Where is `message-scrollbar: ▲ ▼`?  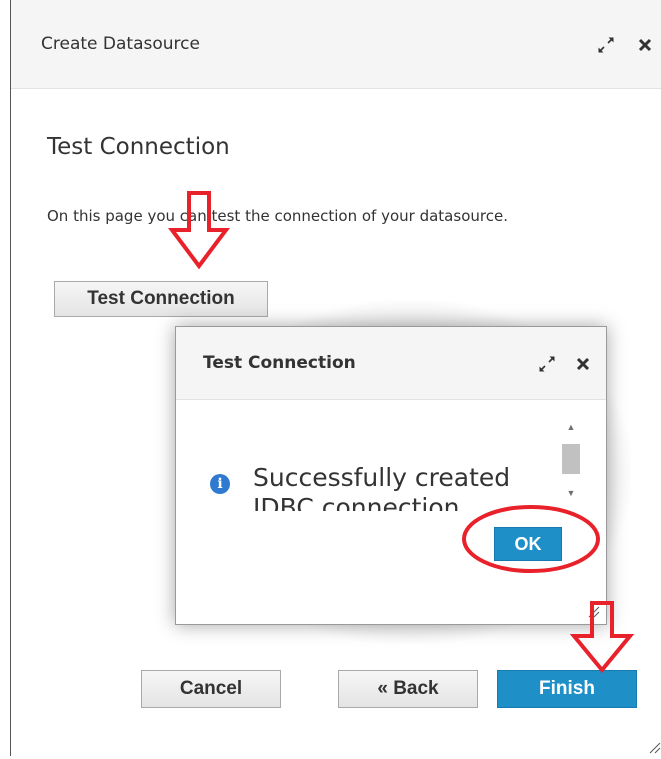
message-scrollbar: ▲ ▼ is located at coordinates (571, 462).